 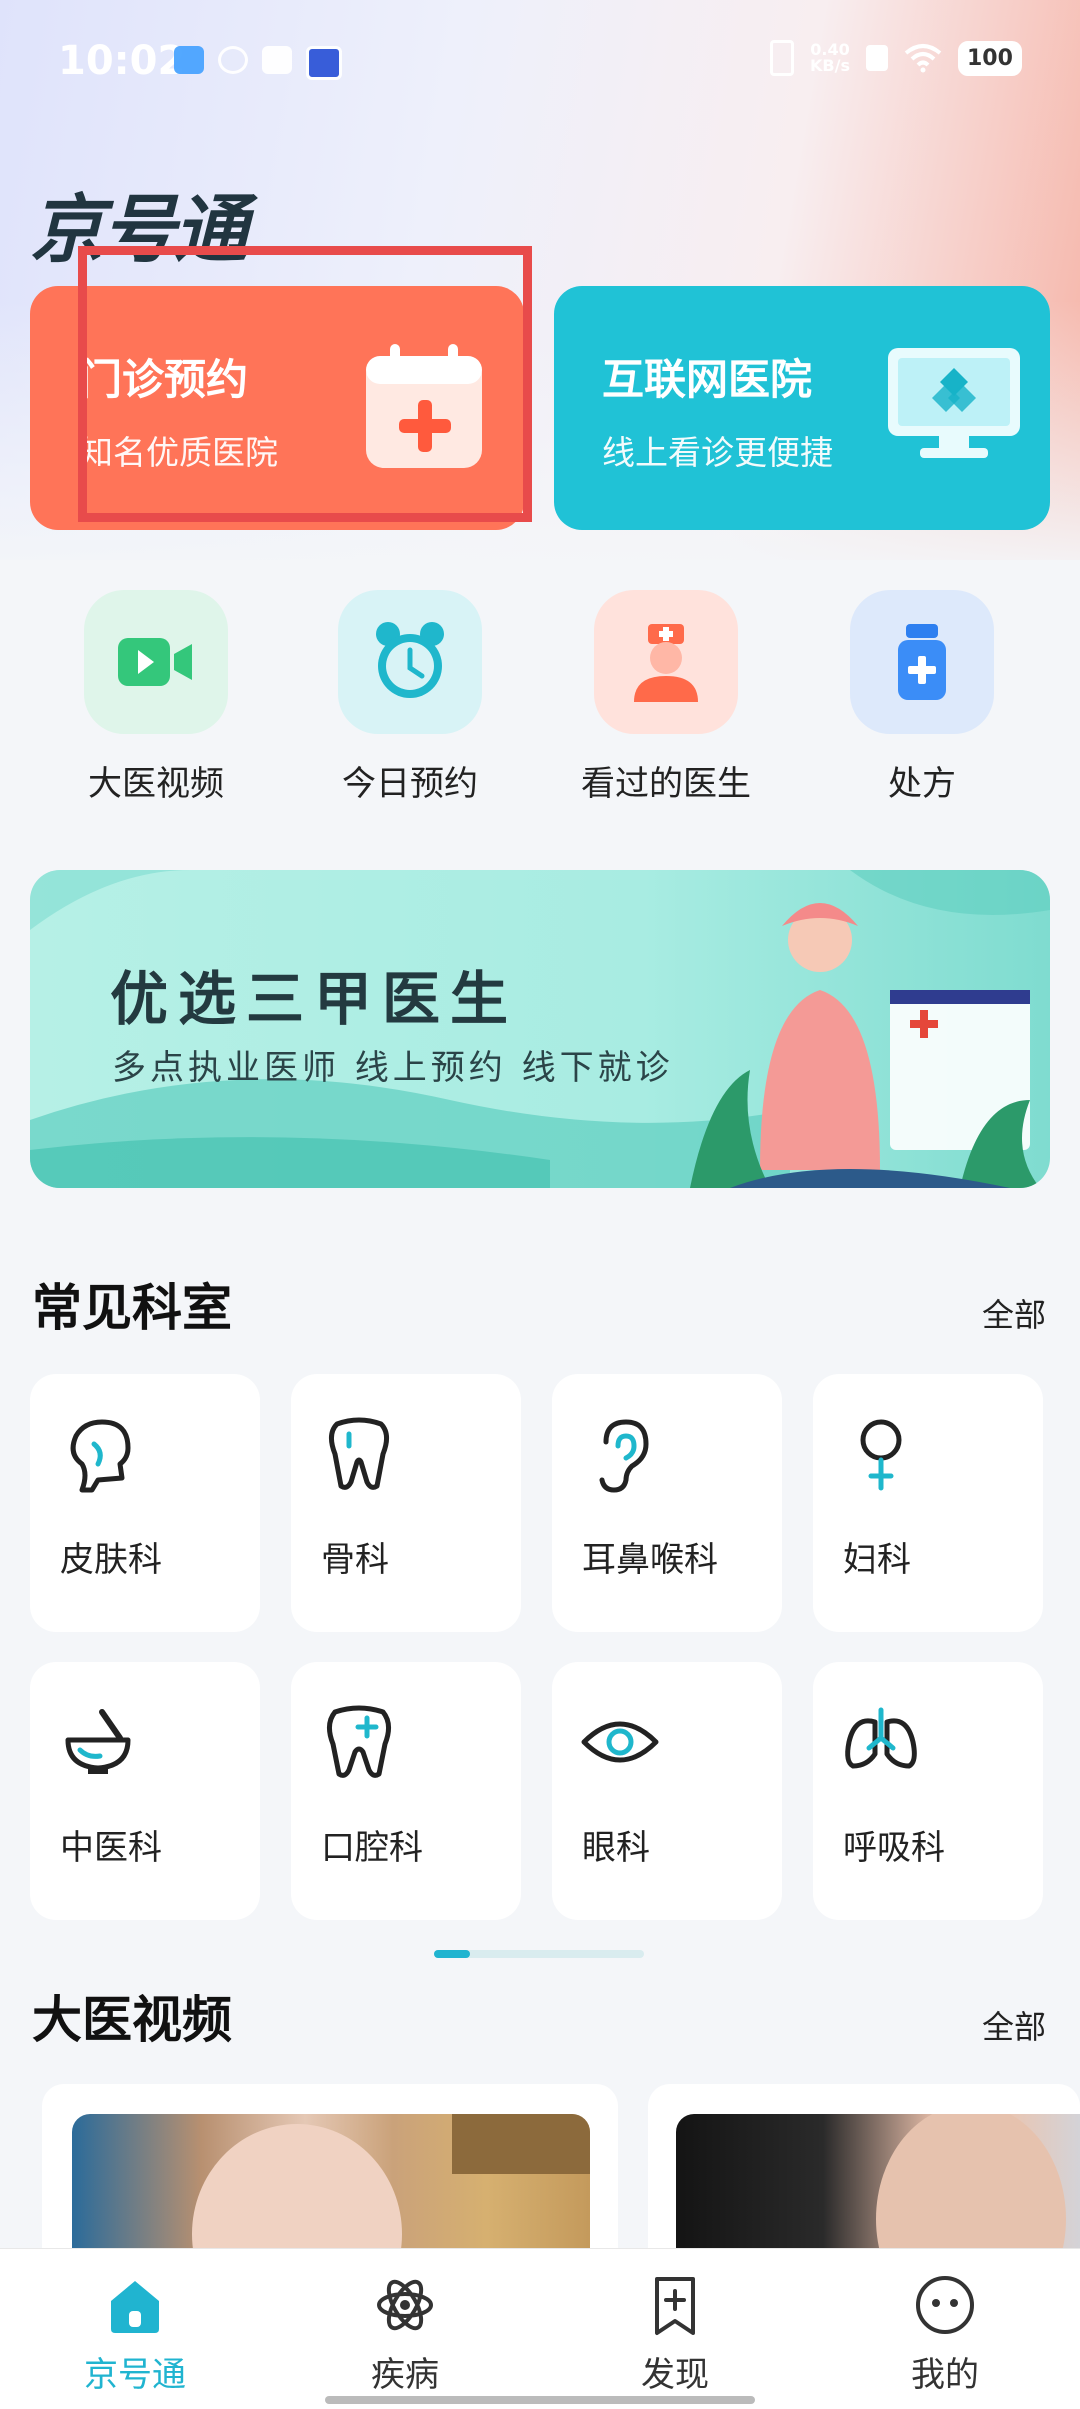 What do you see at coordinates (667, 1503) in the screenshot?
I see `dept-ent: 耳鼻喉科` at bounding box center [667, 1503].